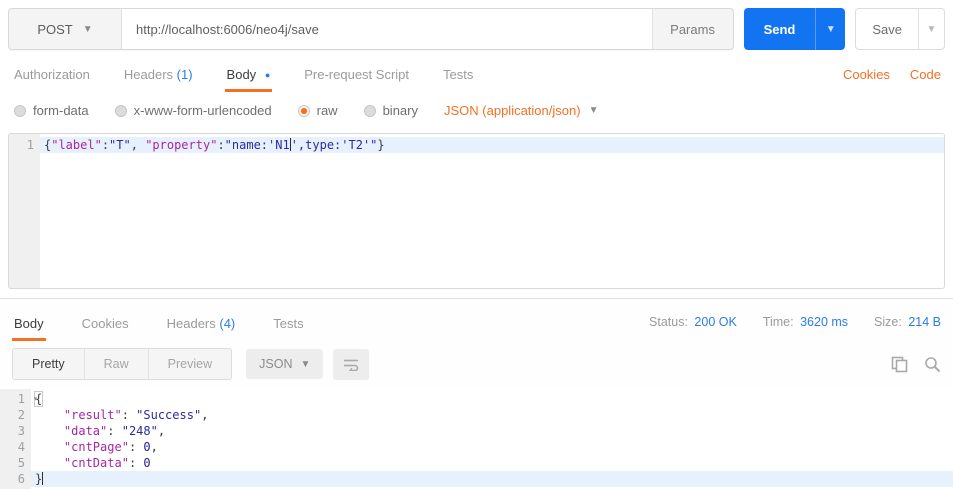 The height and width of the screenshot is (489, 953). I want to click on tab-tests: Tests, so click(458, 75).